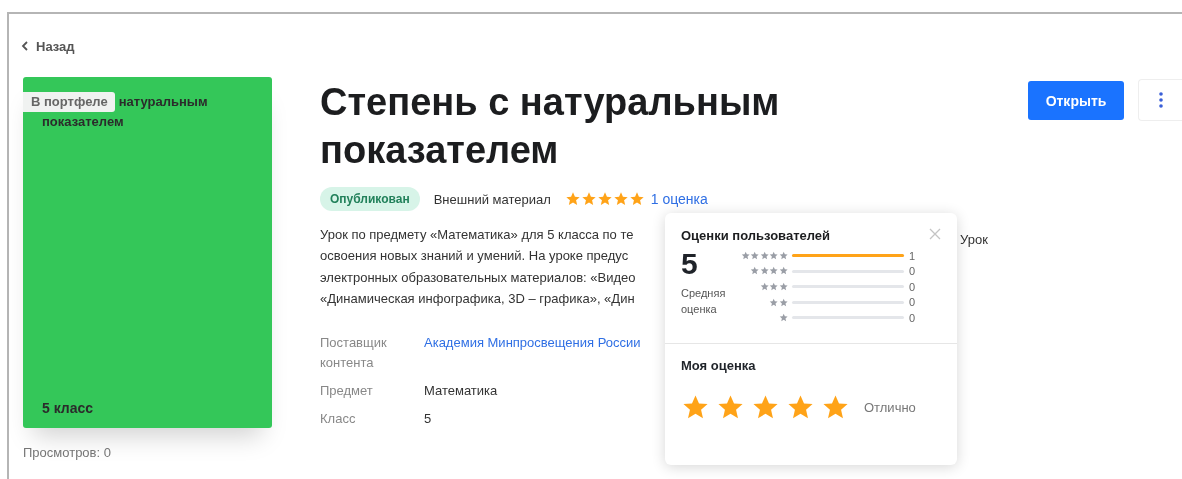 The width and height of the screenshot is (1182, 479). Describe the element at coordinates (83, 121) in the screenshot. I see `cover-title: показателем` at that location.